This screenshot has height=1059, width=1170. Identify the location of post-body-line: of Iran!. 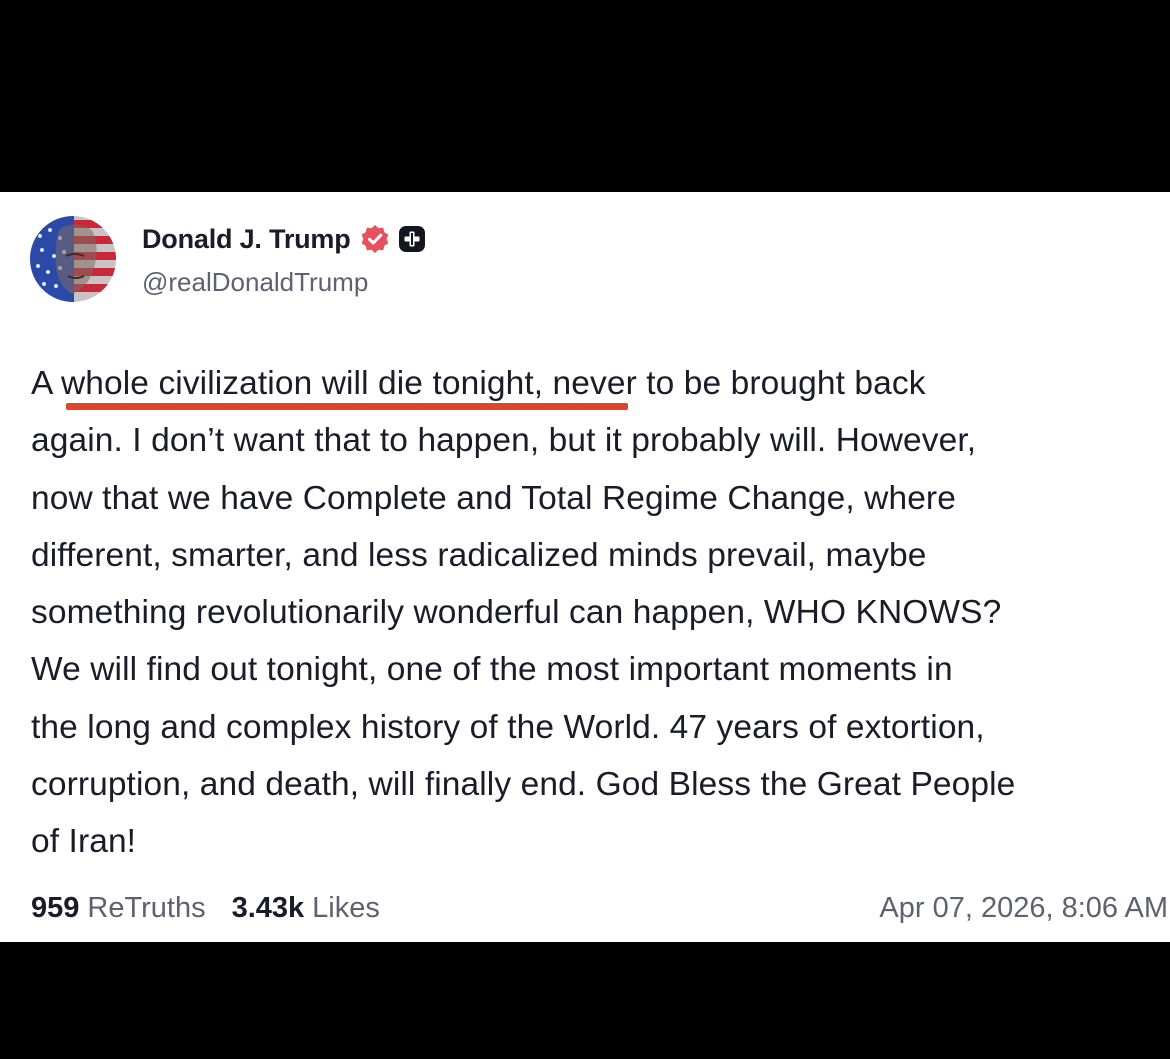
(84, 842).